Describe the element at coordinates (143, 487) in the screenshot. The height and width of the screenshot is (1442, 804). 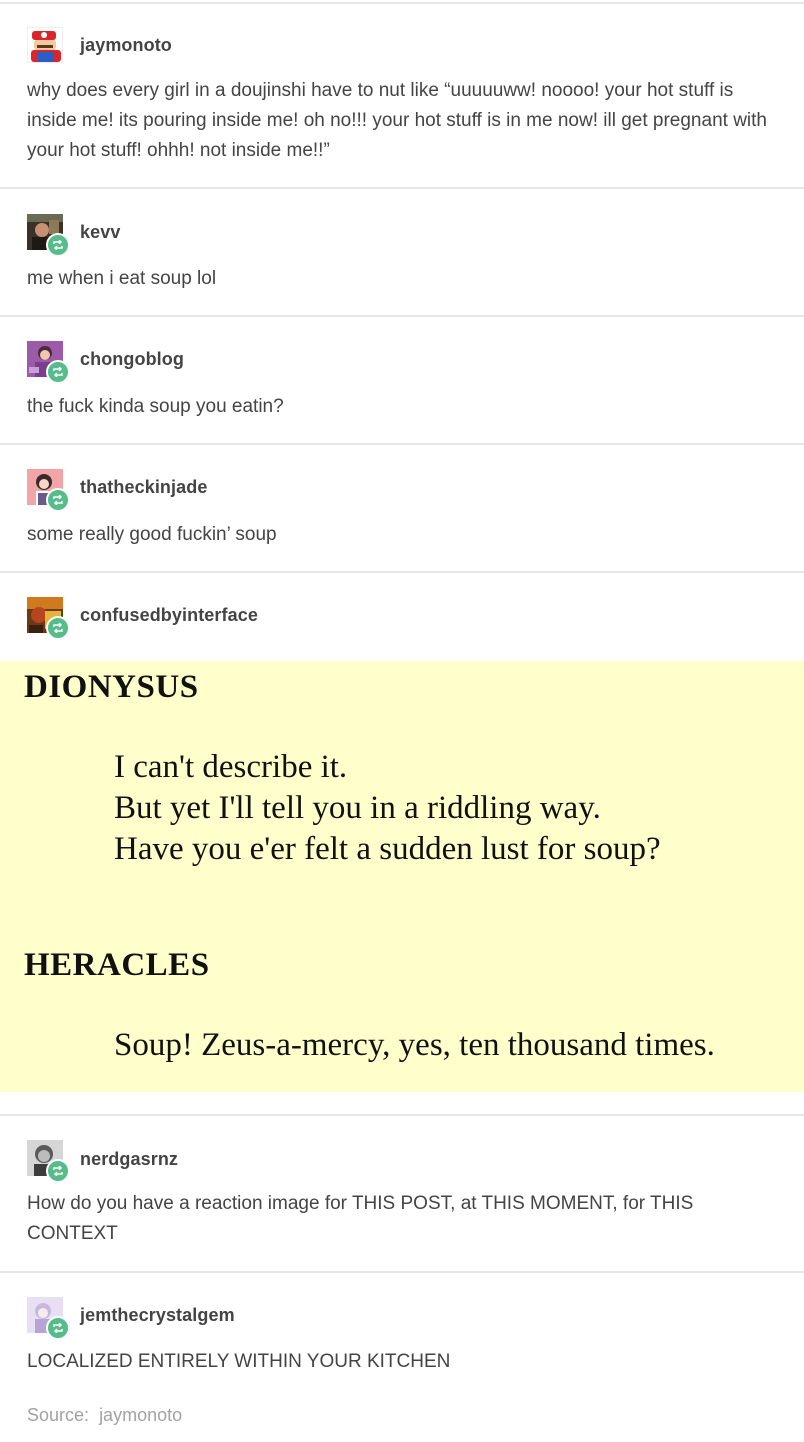
I see `username: thatheckinjade` at that location.